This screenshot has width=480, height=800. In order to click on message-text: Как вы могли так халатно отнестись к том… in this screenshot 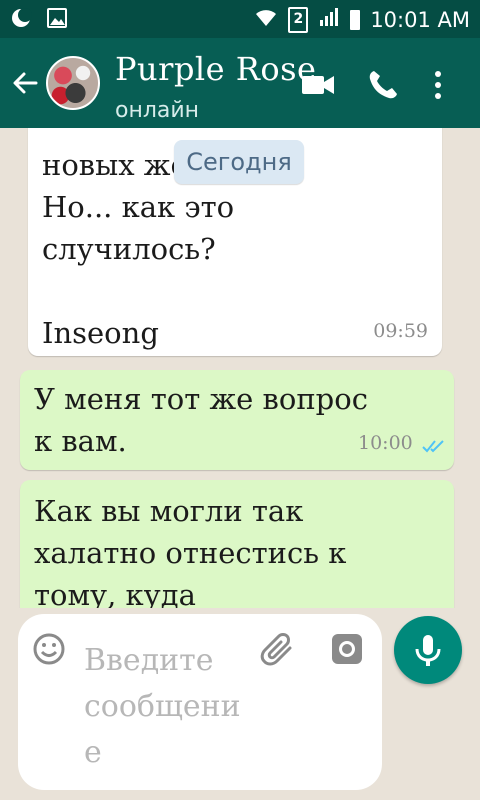, I will do `click(190, 551)`.